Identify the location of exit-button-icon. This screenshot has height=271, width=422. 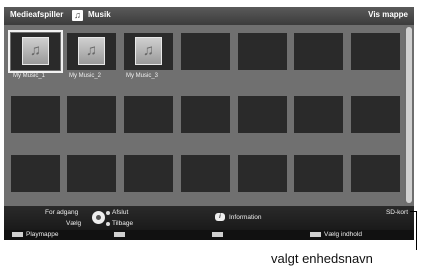
(108, 213).